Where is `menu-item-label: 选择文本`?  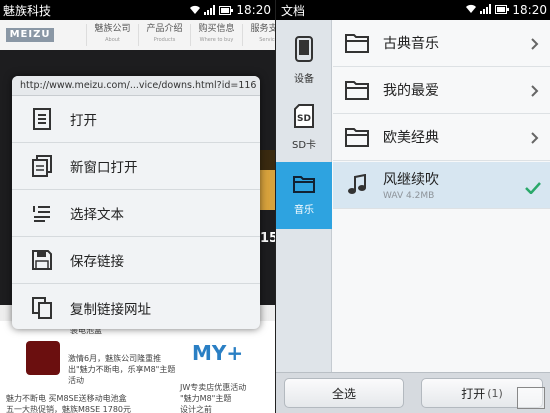
menu-item-label: 选择文本 is located at coordinates (97, 215).